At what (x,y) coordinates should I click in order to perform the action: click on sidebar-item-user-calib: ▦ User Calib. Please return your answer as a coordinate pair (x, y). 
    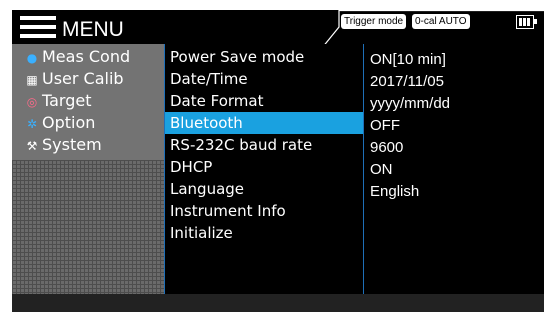
    Looking at the image, I should click on (75, 79).